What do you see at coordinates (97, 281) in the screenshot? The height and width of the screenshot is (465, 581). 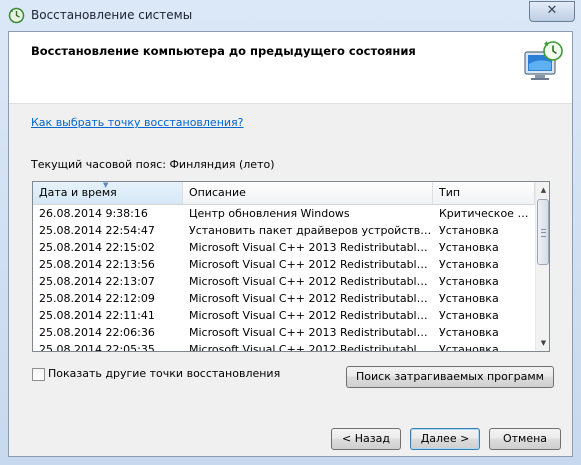 I see `cell-date: 25.08.2014 22:13:07` at bounding box center [97, 281].